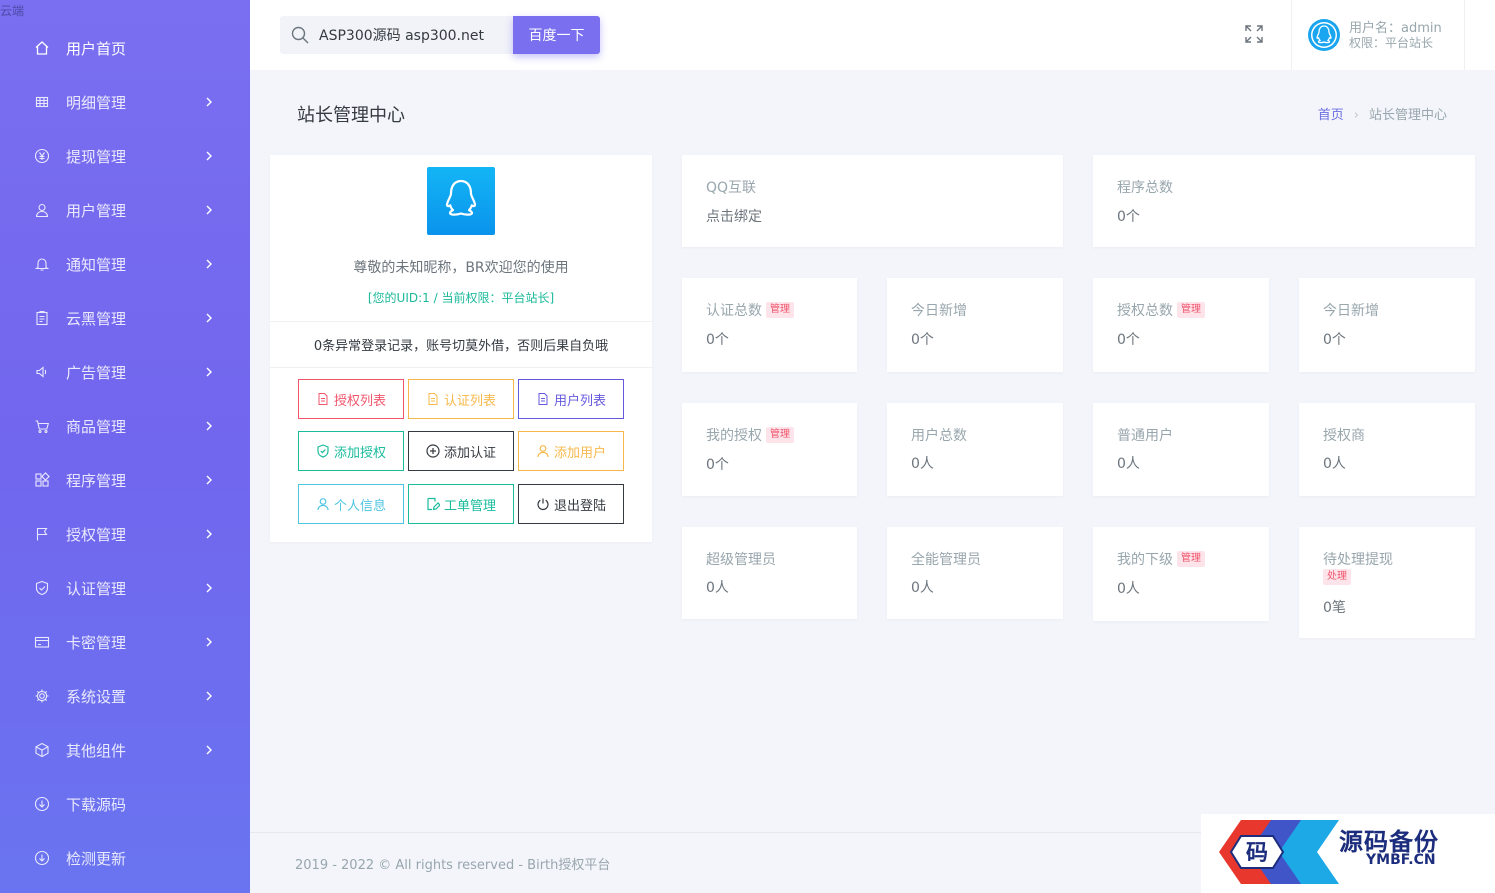 The image size is (1495, 893). Describe the element at coordinates (750, 310) in the screenshot. I see `stat-label: 认证总数 管理` at that location.